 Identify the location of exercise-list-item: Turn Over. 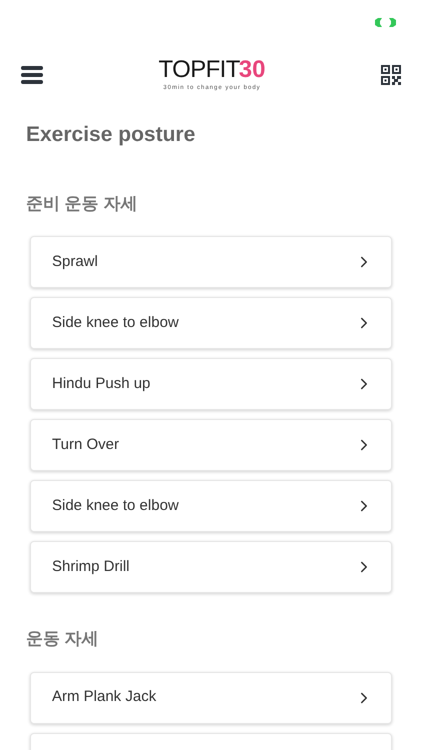
(211, 445).